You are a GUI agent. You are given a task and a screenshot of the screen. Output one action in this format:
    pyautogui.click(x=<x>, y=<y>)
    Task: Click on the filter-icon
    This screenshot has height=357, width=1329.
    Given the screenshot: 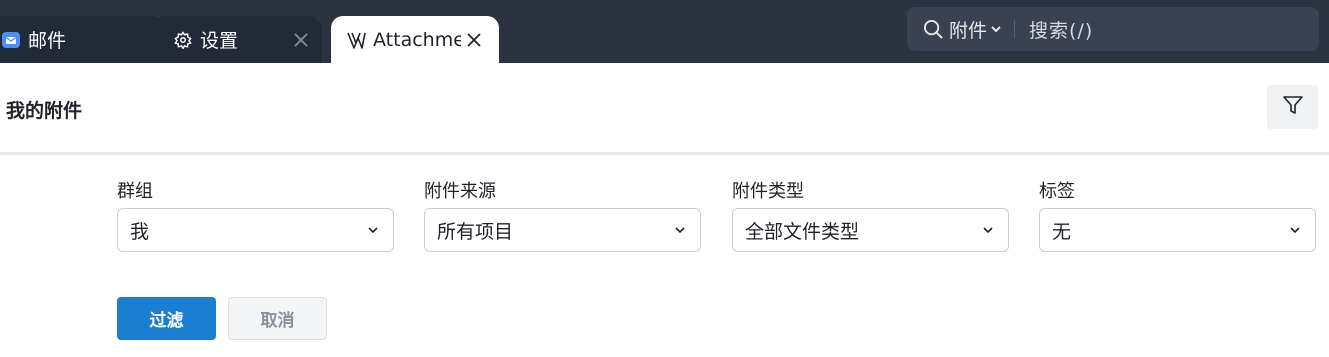 What is the action you would take?
    pyautogui.click(x=1293, y=107)
    